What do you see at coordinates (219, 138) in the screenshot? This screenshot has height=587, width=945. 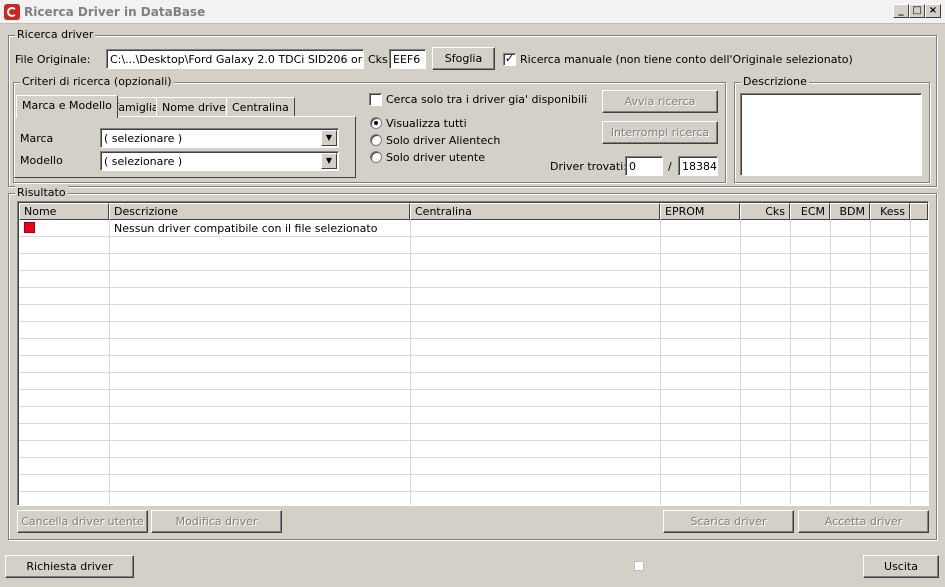 I see `marca-select: ( selezionare ) ▼` at bounding box center [219, 138].